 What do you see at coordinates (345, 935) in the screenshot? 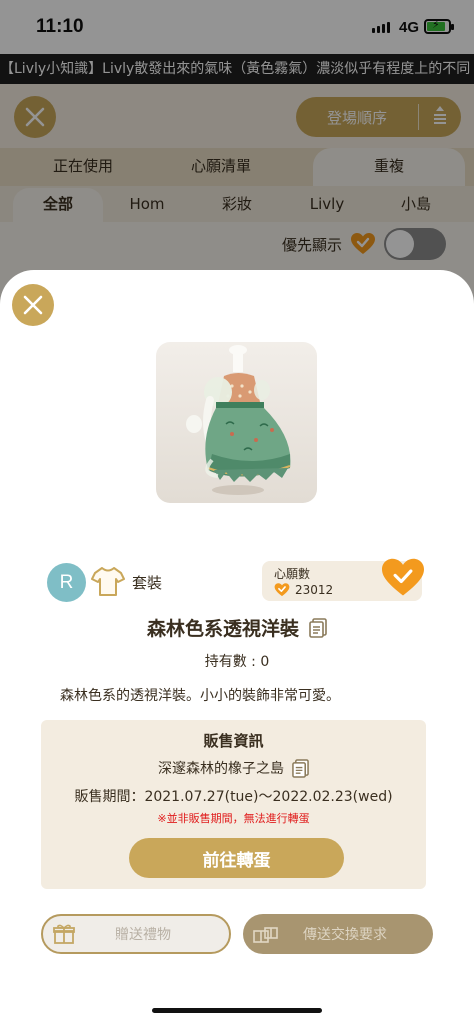
I see `send-trade-request-label: 傳送交換要求` at bounding box center [345, 935].